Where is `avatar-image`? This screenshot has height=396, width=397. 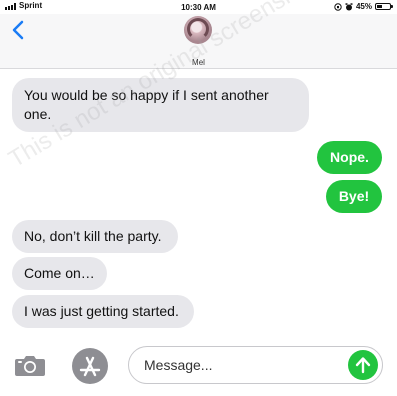
avatar-image is located at coordinates (198, 29).